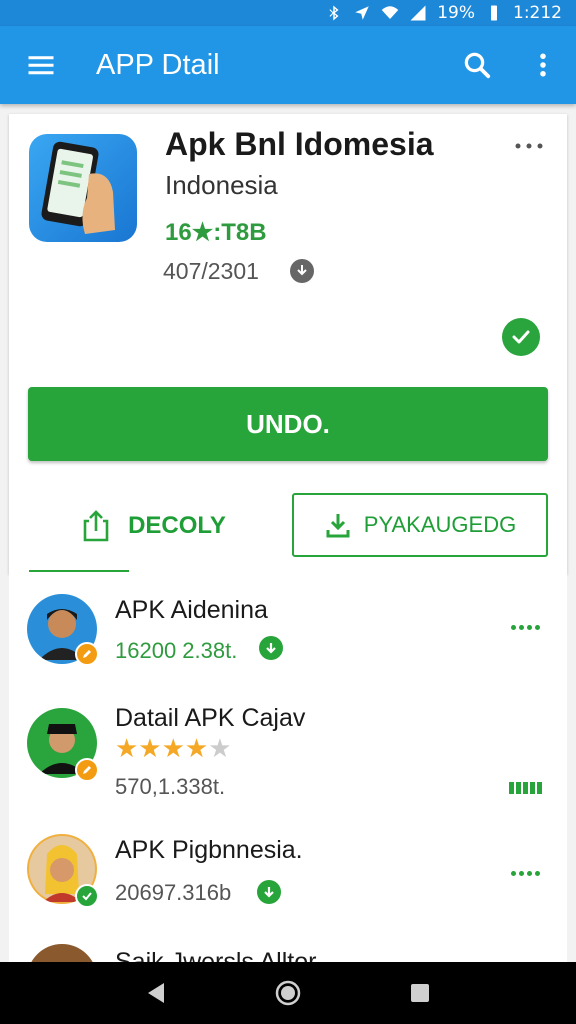  What do you see at coordinates (158, 64) in the screenshot?
I see `page-title: APP Dtail` at bounding box center [158, 64].